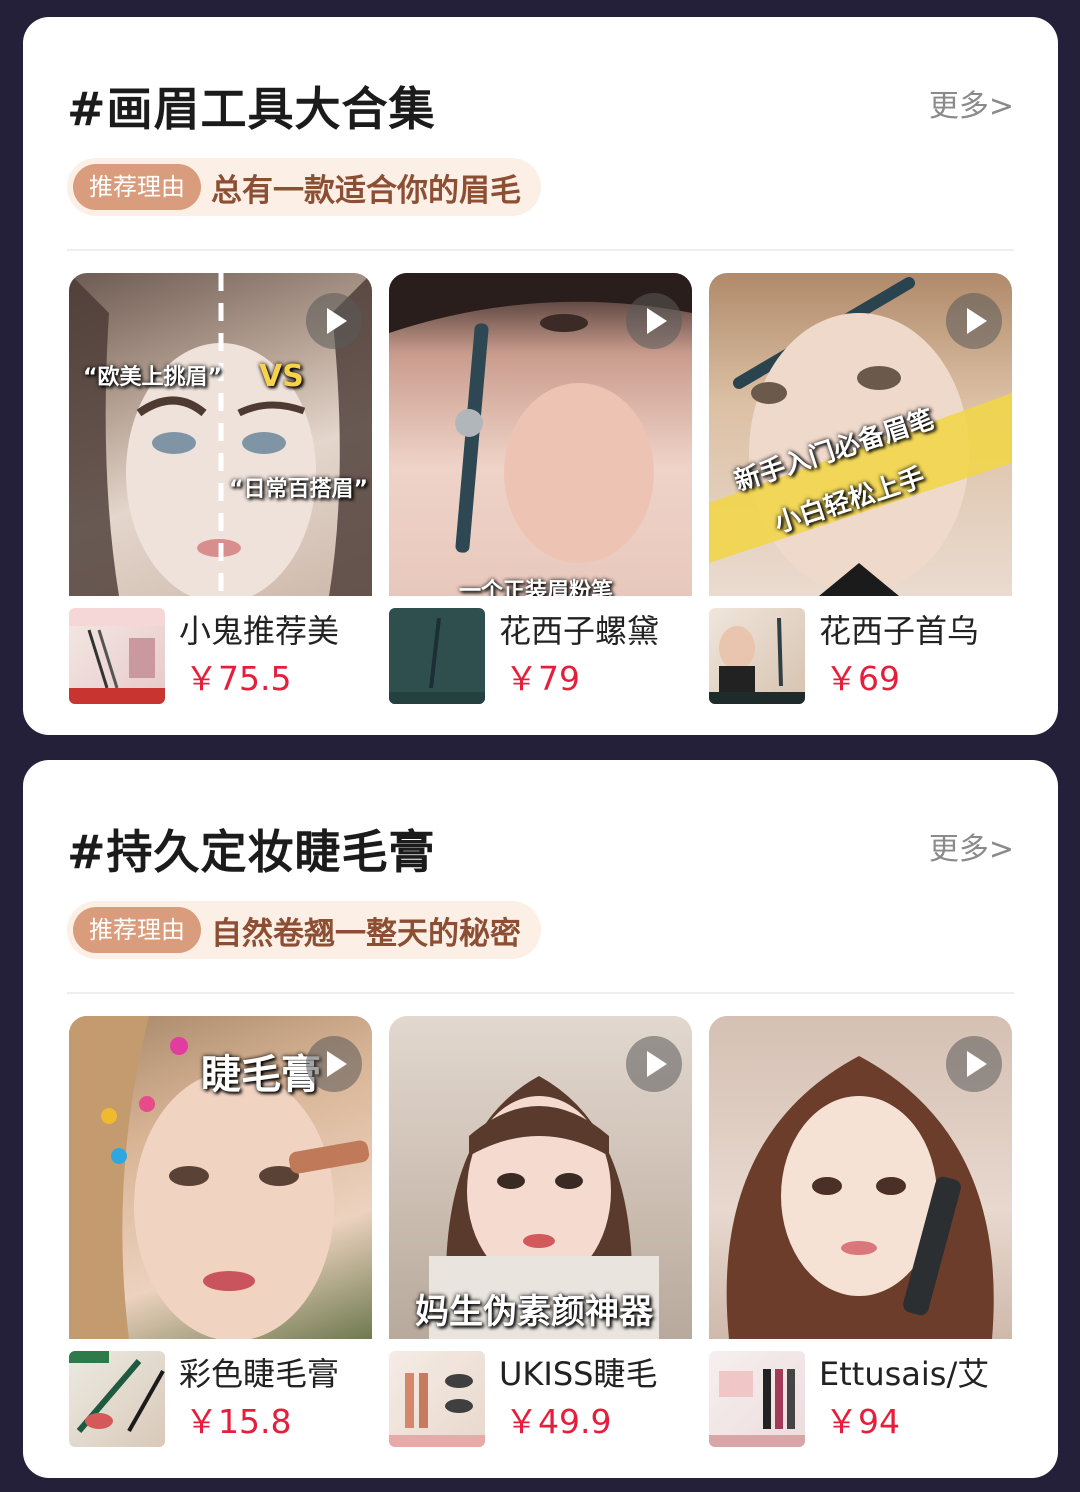 Image resolution: width=1080 pixels, height=1492 pixels. I want to click on product-name: 彩色睫毛膏, so click(259, 1374).